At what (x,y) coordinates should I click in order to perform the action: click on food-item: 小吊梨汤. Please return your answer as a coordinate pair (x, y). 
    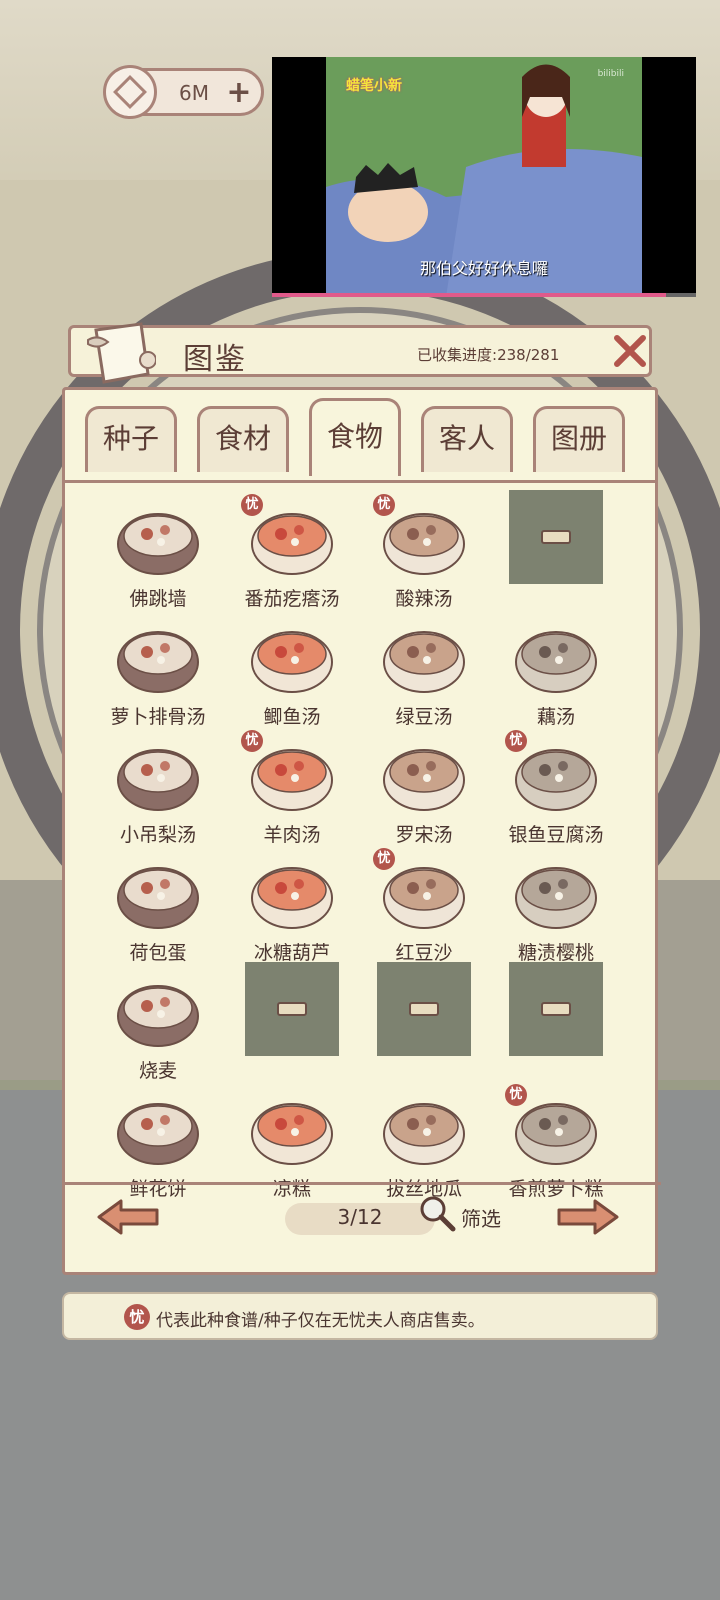
    Looking at the image, I should click on (158, 795).